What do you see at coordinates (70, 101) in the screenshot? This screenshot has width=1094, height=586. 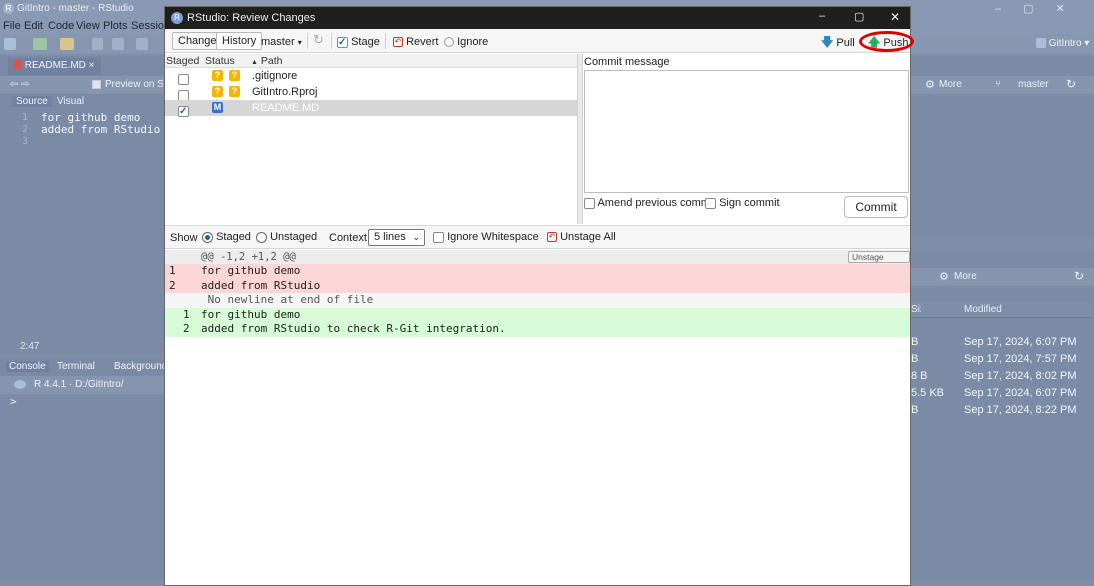 I see `visual-tab: Visual` at bounding box center [70, 101].